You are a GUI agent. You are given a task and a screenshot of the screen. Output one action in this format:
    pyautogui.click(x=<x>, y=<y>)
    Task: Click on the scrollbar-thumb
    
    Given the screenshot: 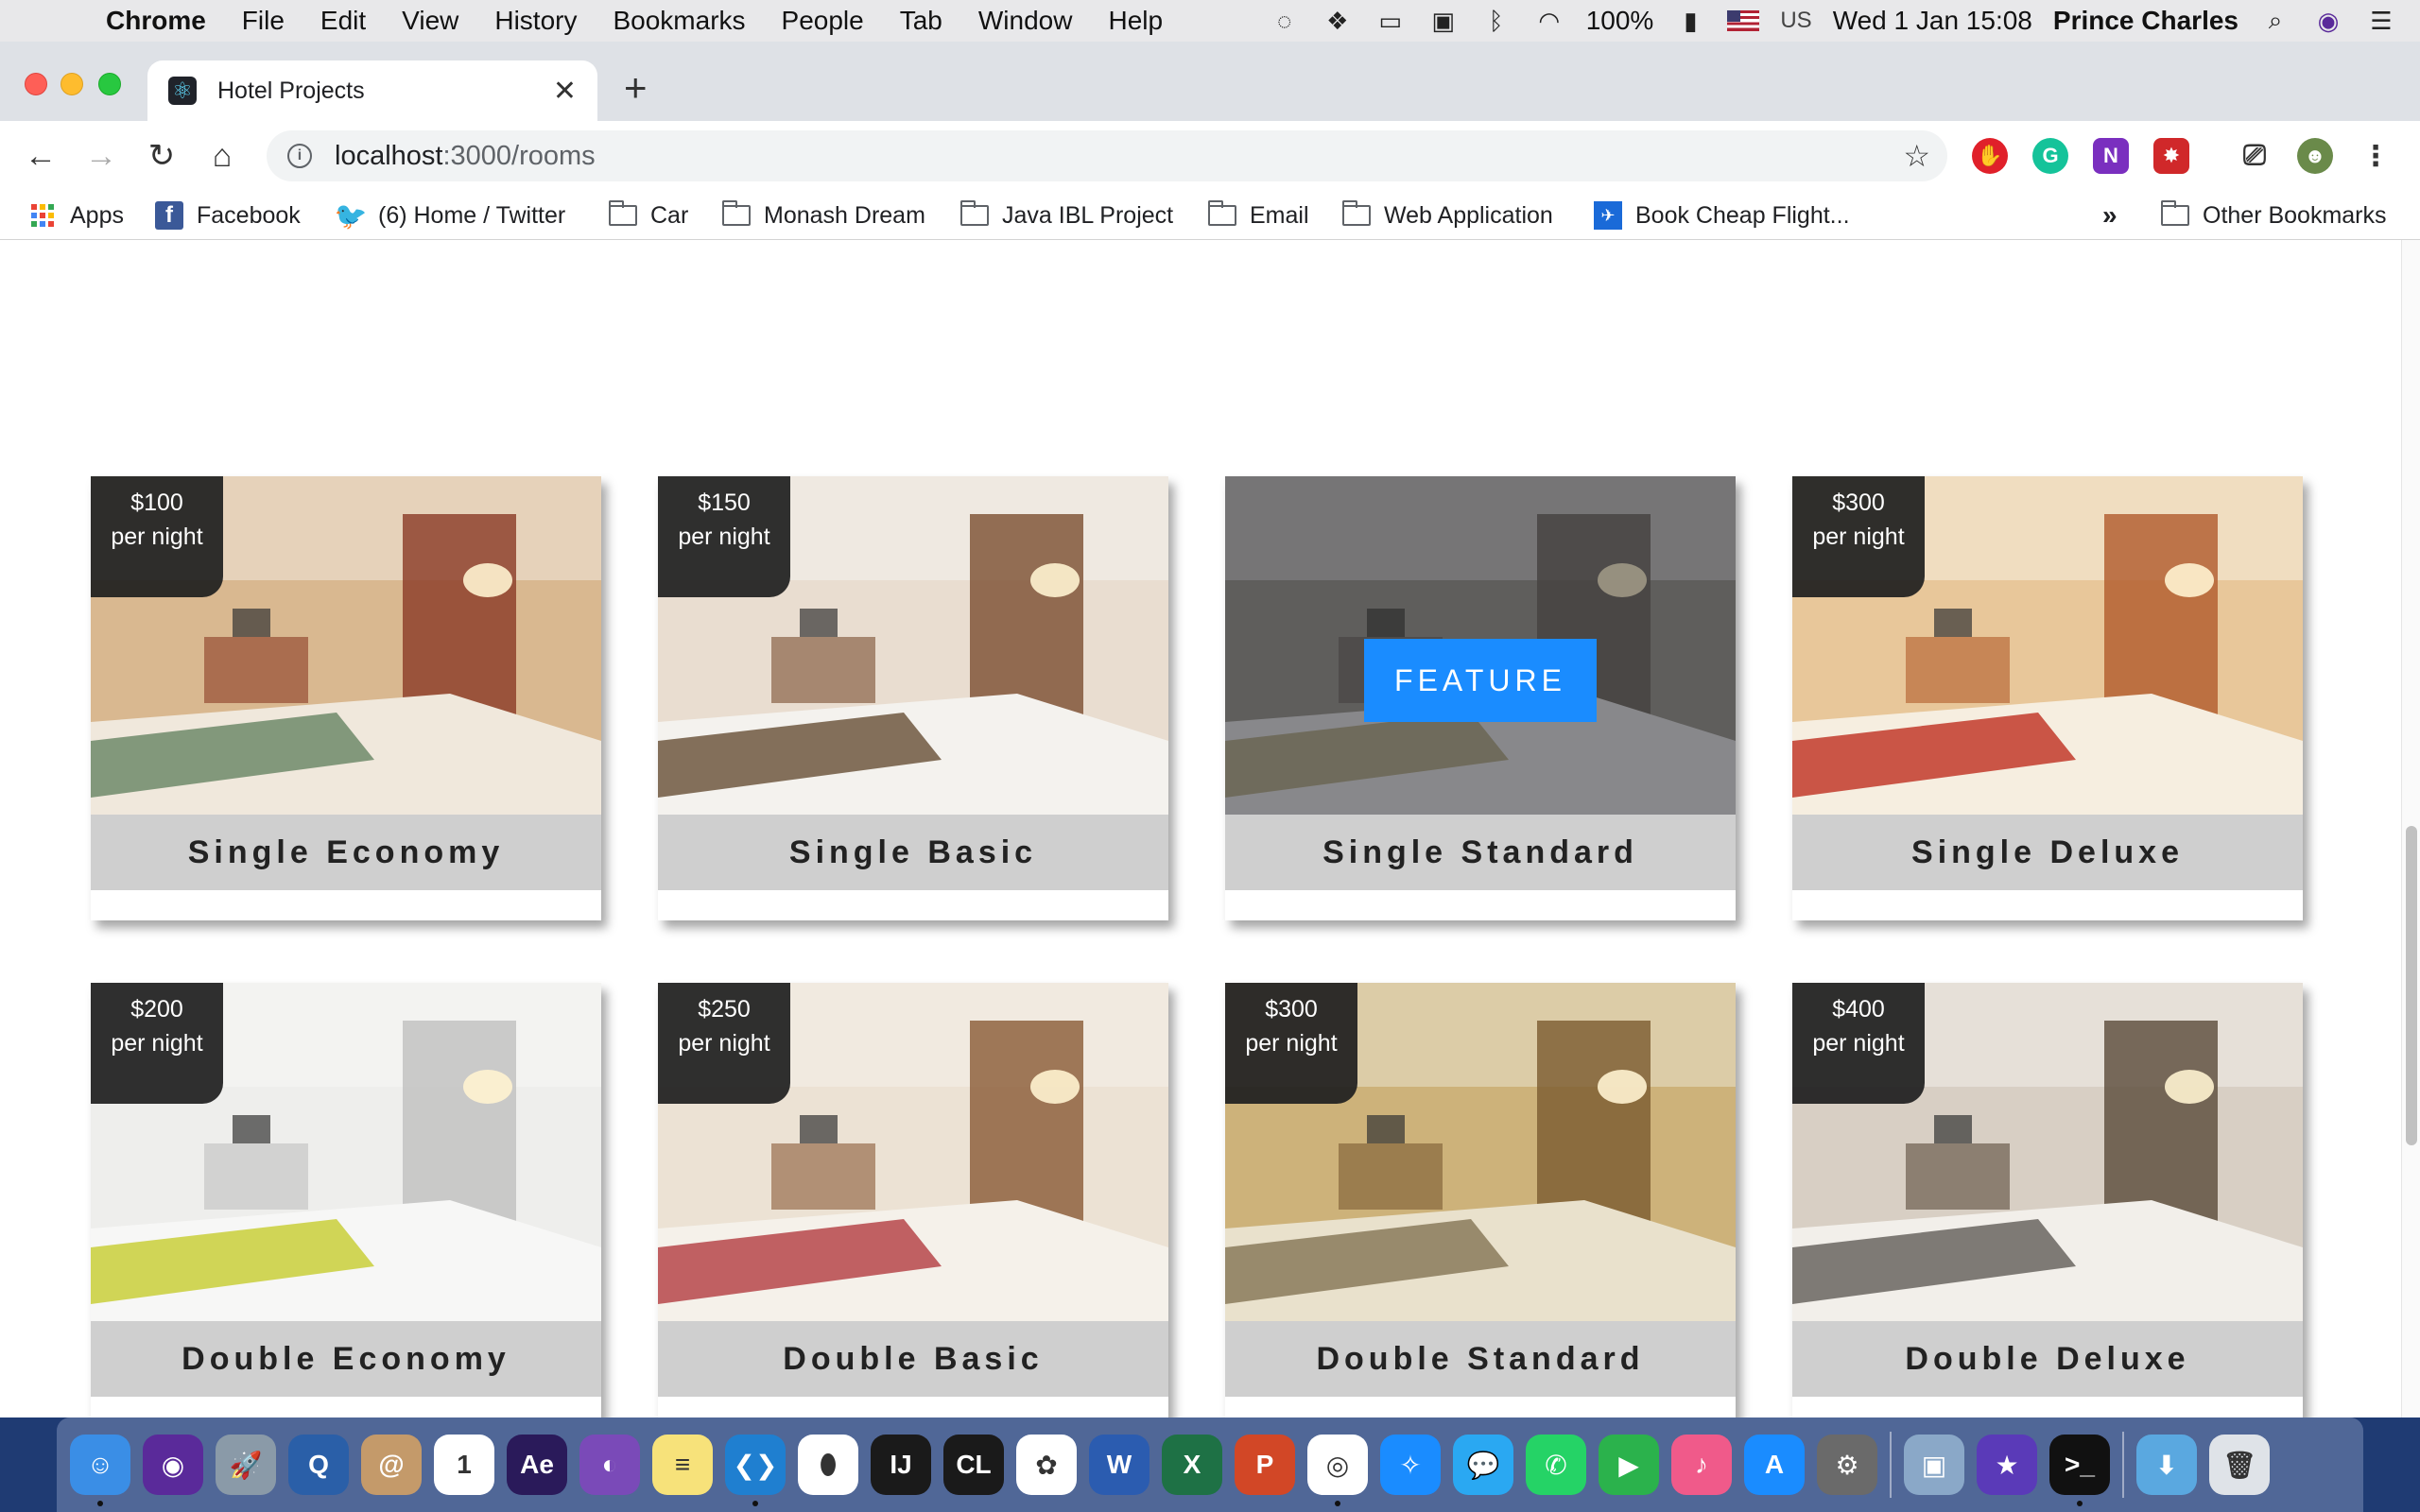 What is the action you would take?
    pyautogui.click(x=2411, y=985)
    